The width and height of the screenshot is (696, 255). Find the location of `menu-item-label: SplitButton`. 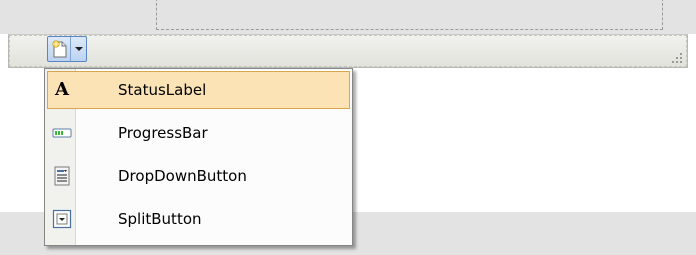

menu-item-label: SplitButton is located at coordinates (160, 219).